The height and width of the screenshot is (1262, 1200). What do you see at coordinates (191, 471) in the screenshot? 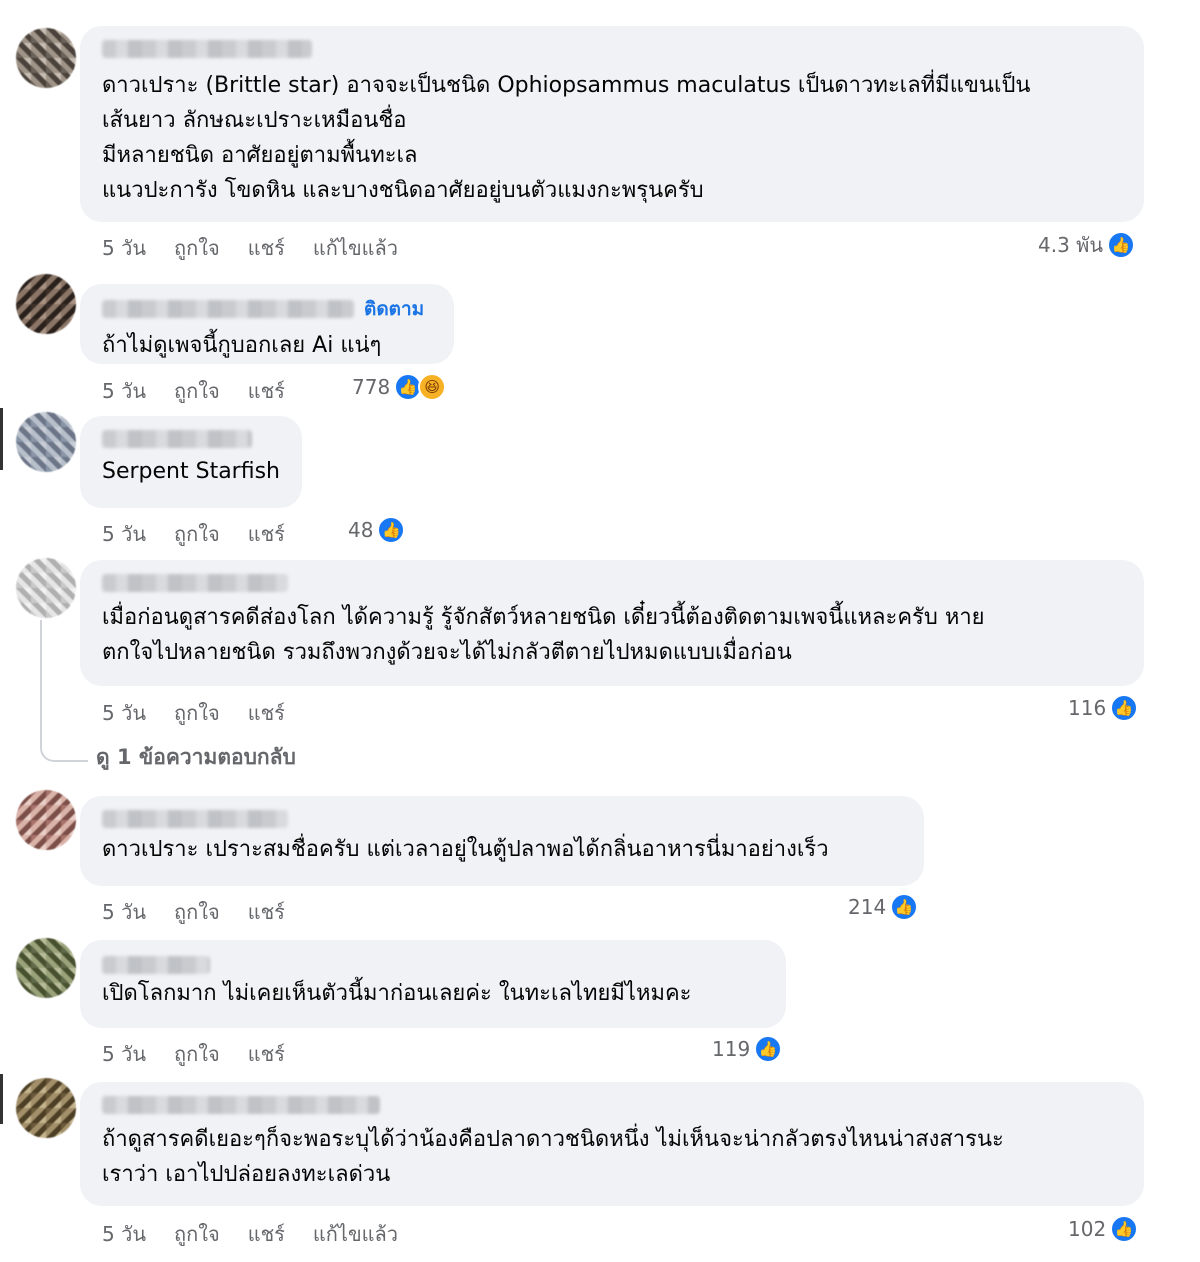
I see `comment-text: Serpent Starfish` at bounding box center [191, 471].